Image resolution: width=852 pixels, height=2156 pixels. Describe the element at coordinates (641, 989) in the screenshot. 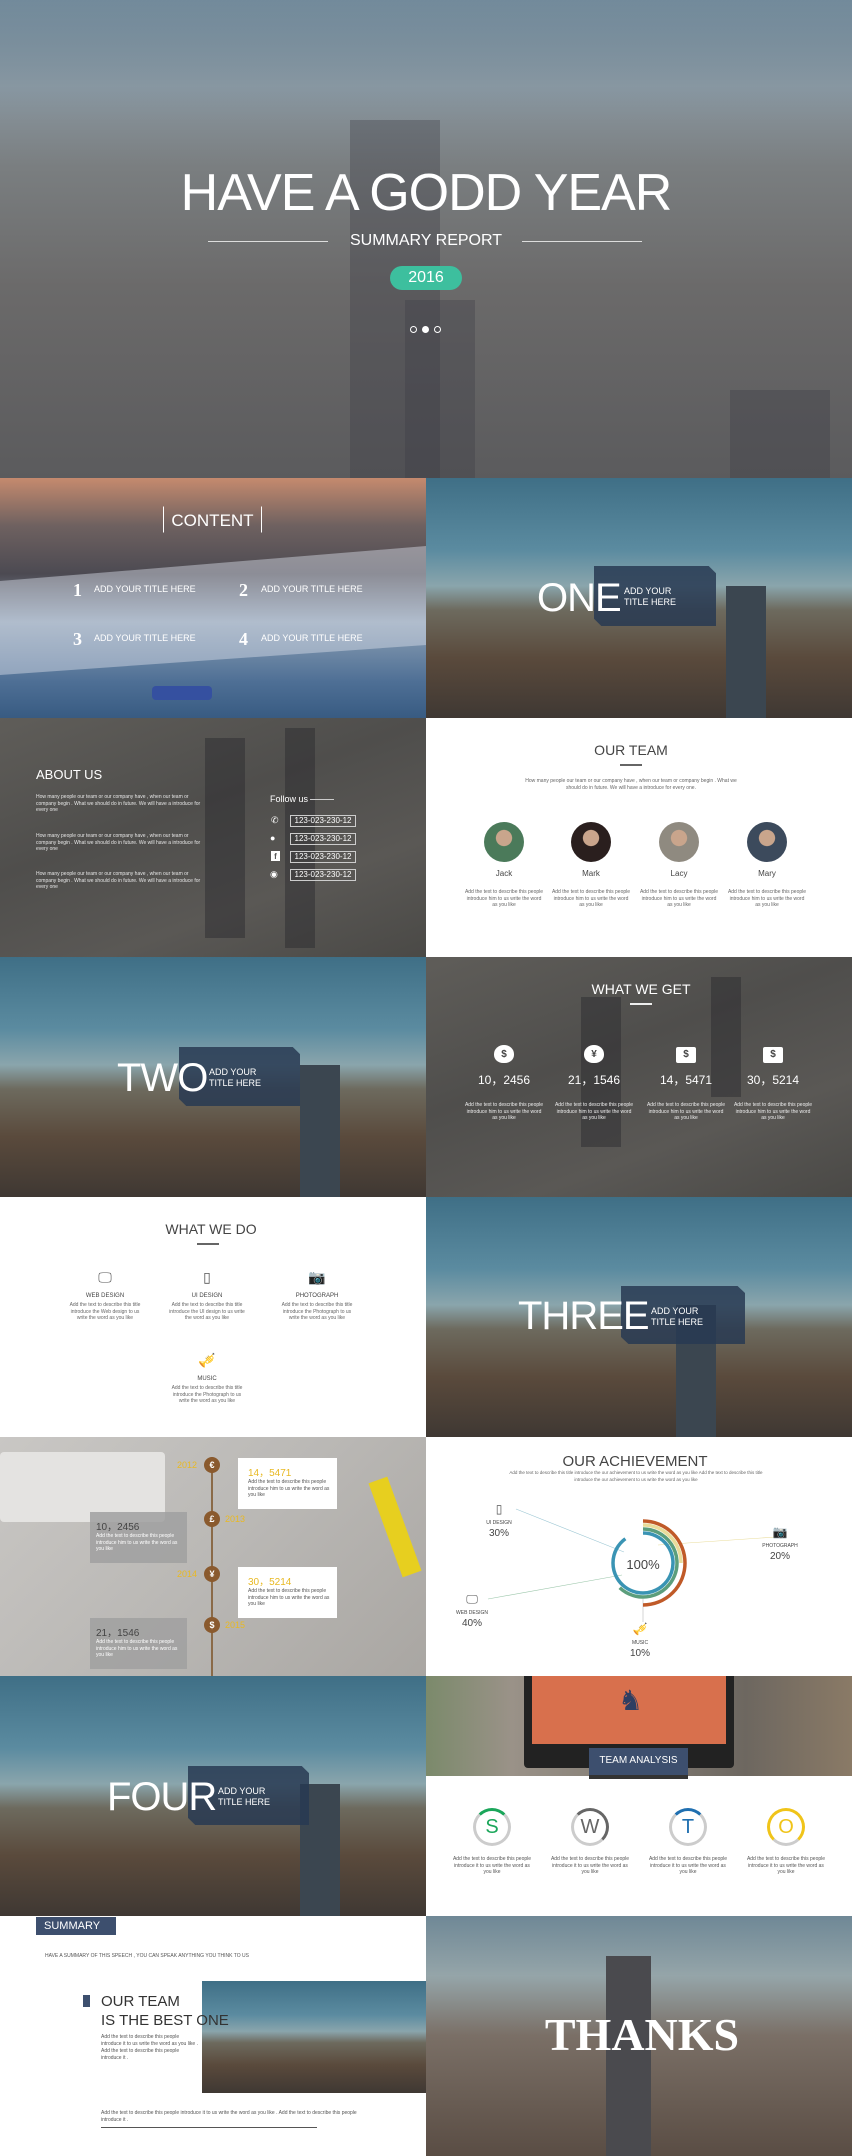

I see `get-title: WHAT WE GET` at that location.